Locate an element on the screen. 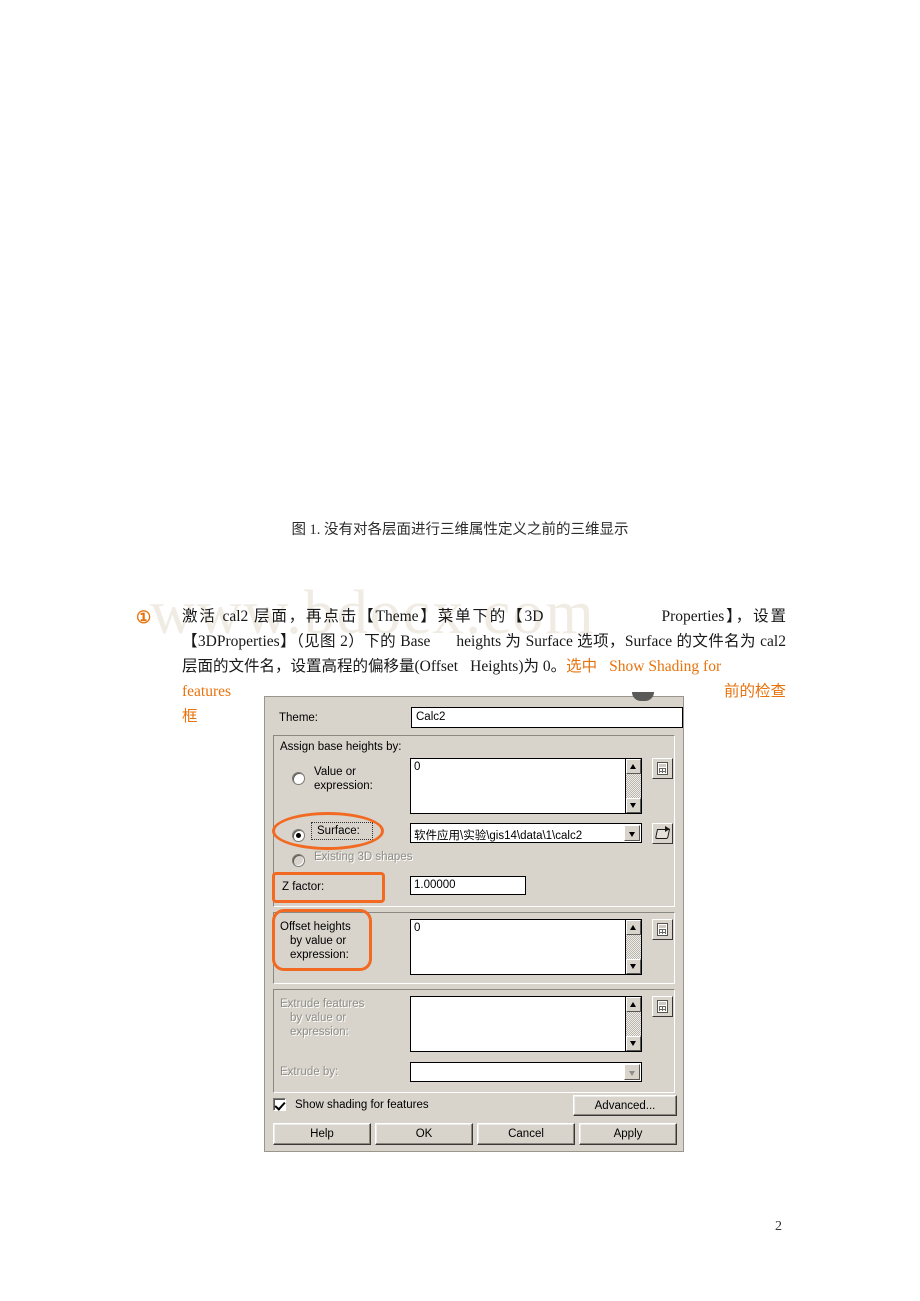  surface-browse-button is located at coordinates (662, 833).